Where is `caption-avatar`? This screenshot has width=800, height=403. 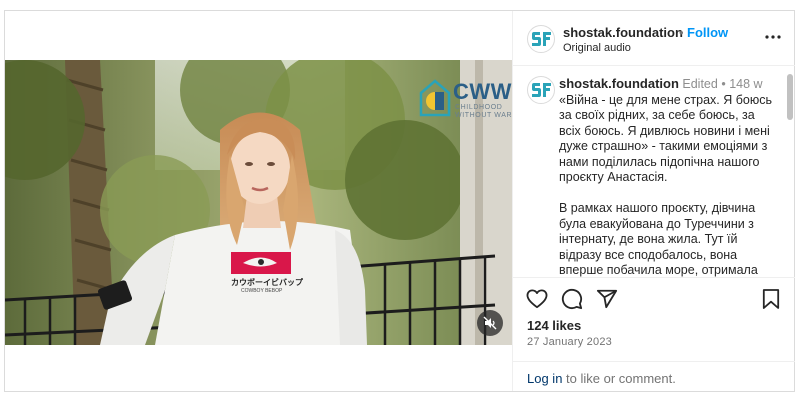
caption-avatar is located at coordinates (541, 90).